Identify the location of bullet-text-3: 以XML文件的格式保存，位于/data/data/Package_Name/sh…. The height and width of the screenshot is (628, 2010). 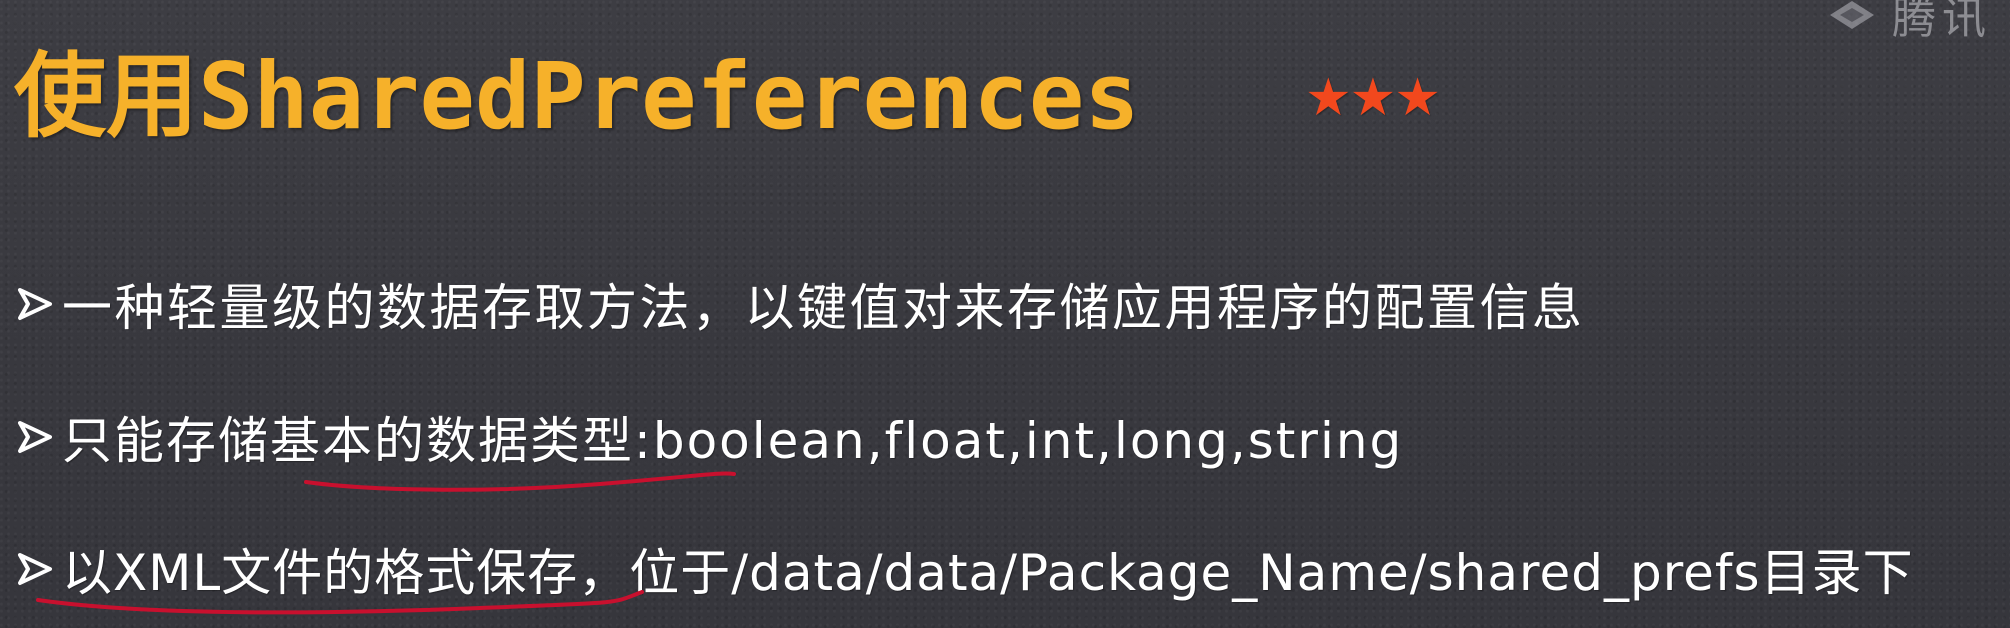
(988, 573).